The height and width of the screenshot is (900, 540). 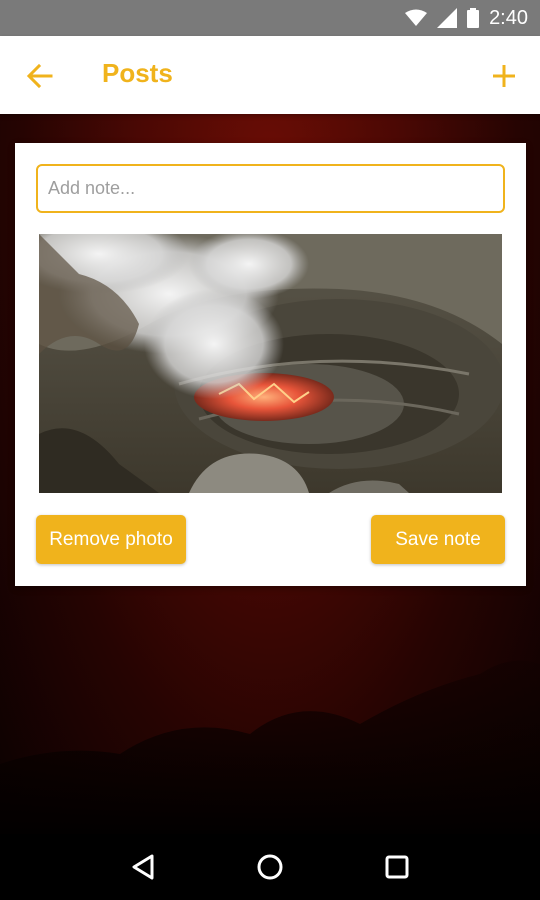 What do you see at coordinates (508, 17) in the screenshot?
I see `status-time: 2:40` at bounding box center [508, 17].